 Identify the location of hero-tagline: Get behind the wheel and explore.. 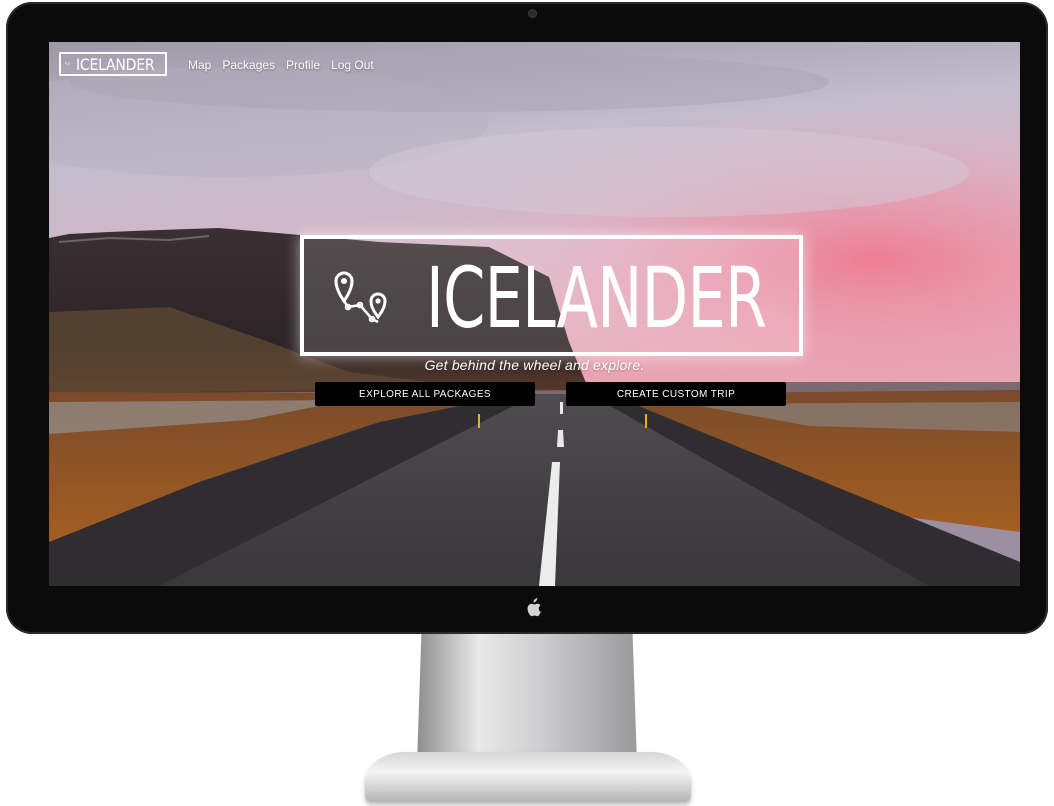
(534, 365).